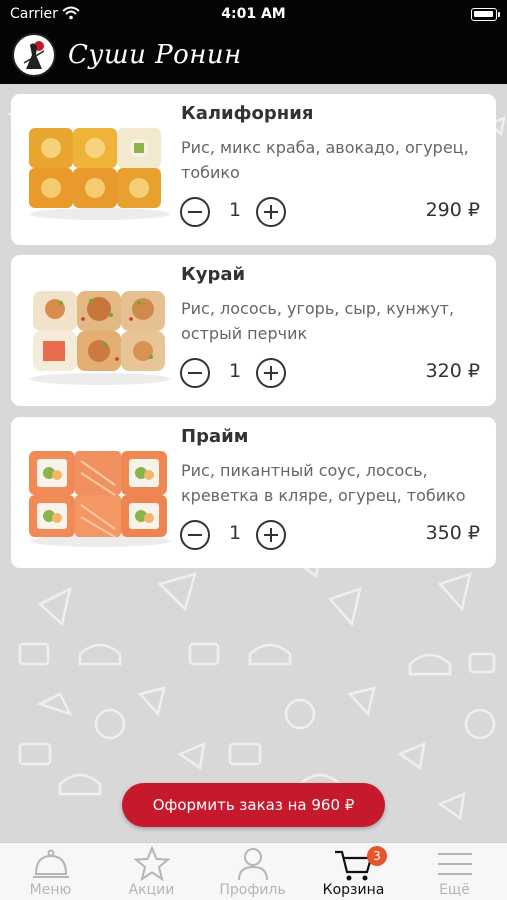 The width and height of the screenshot is (507, 900). Describe the element at coordinates (353, 890) in the screenshot. I see `tab-label: Корзина` at that location.